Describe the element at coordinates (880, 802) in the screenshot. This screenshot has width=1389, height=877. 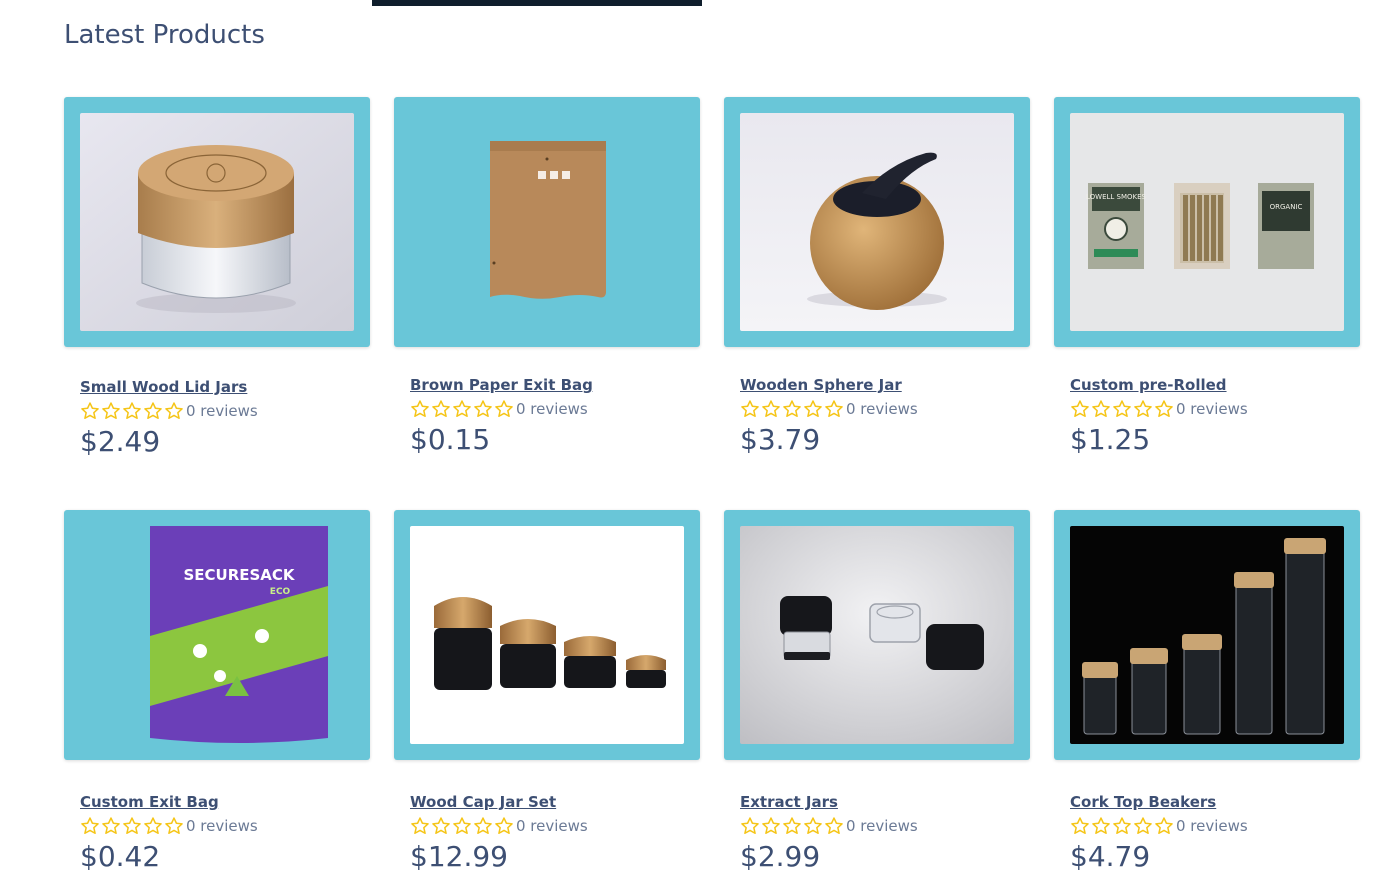
I see `product-name-link: Extract Jars` at that location.